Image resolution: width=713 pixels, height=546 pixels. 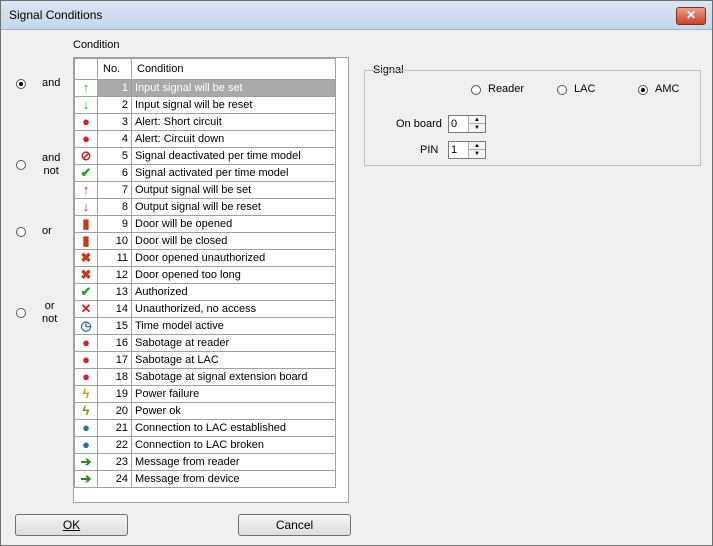 What do you see at coordinates (691, 16) in the screenshot?
I see `close-button: ✕` at bounding box center [691, 16].